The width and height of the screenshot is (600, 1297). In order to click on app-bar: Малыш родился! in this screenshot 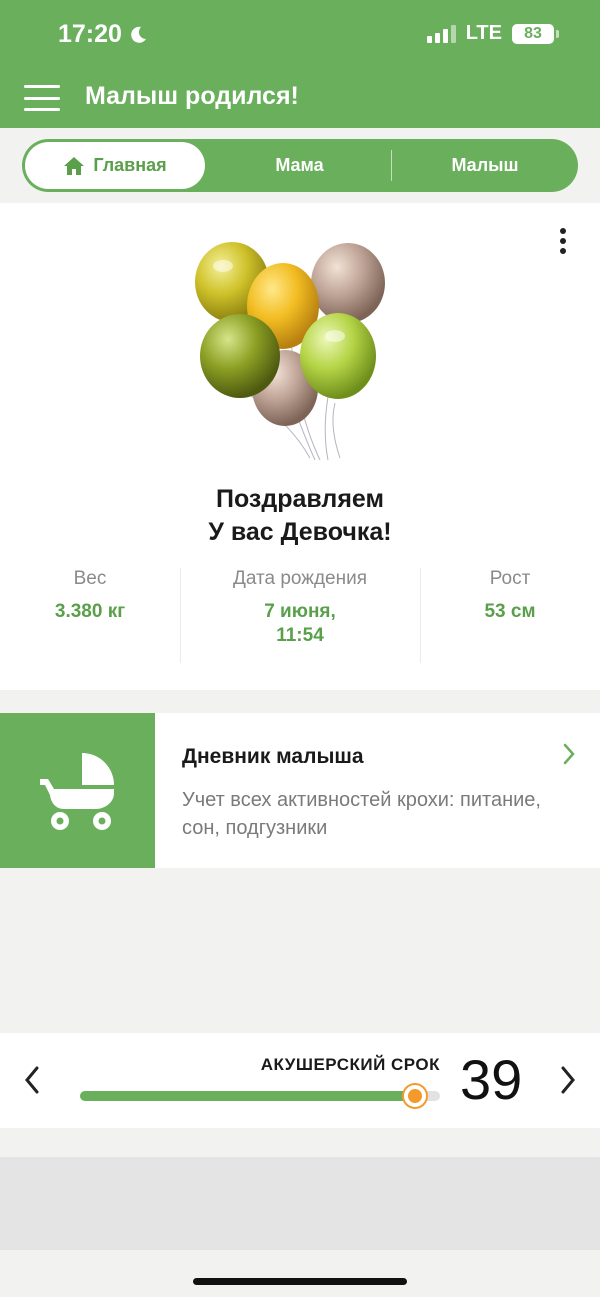, I will do `click(300, 100)`.